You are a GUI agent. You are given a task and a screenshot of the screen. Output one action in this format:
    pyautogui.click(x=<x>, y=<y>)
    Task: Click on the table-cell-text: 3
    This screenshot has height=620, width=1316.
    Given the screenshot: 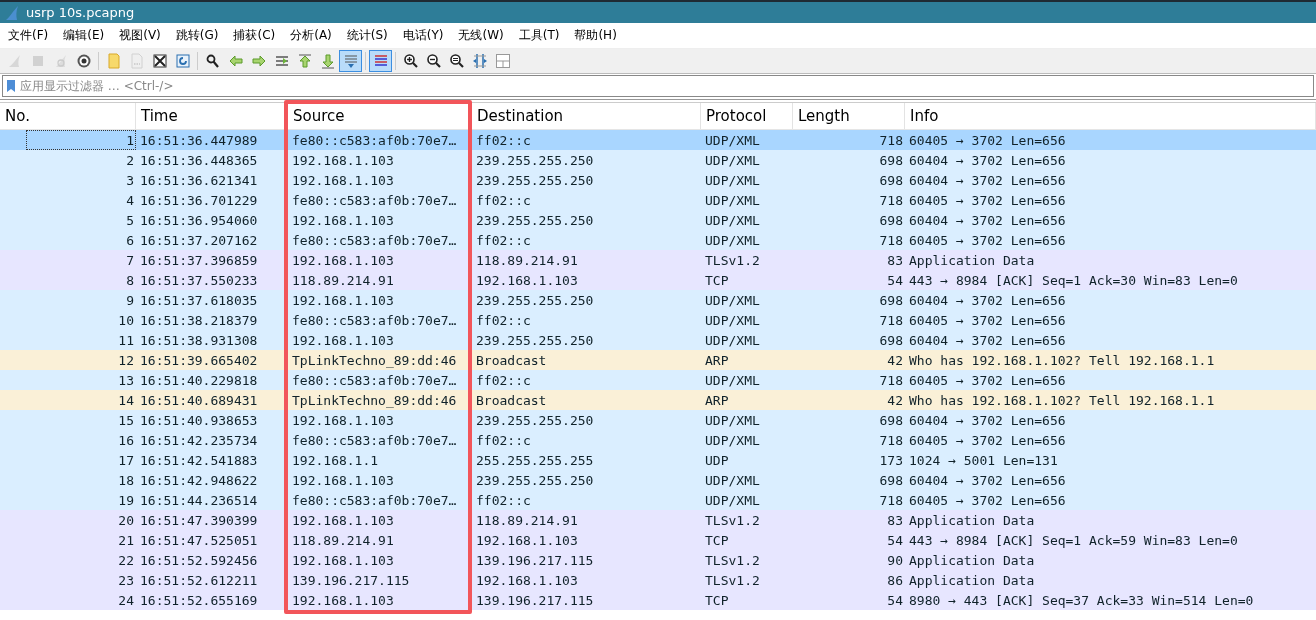 What is the action you would take?
    pyautogui.click(x=130, y=180)
    